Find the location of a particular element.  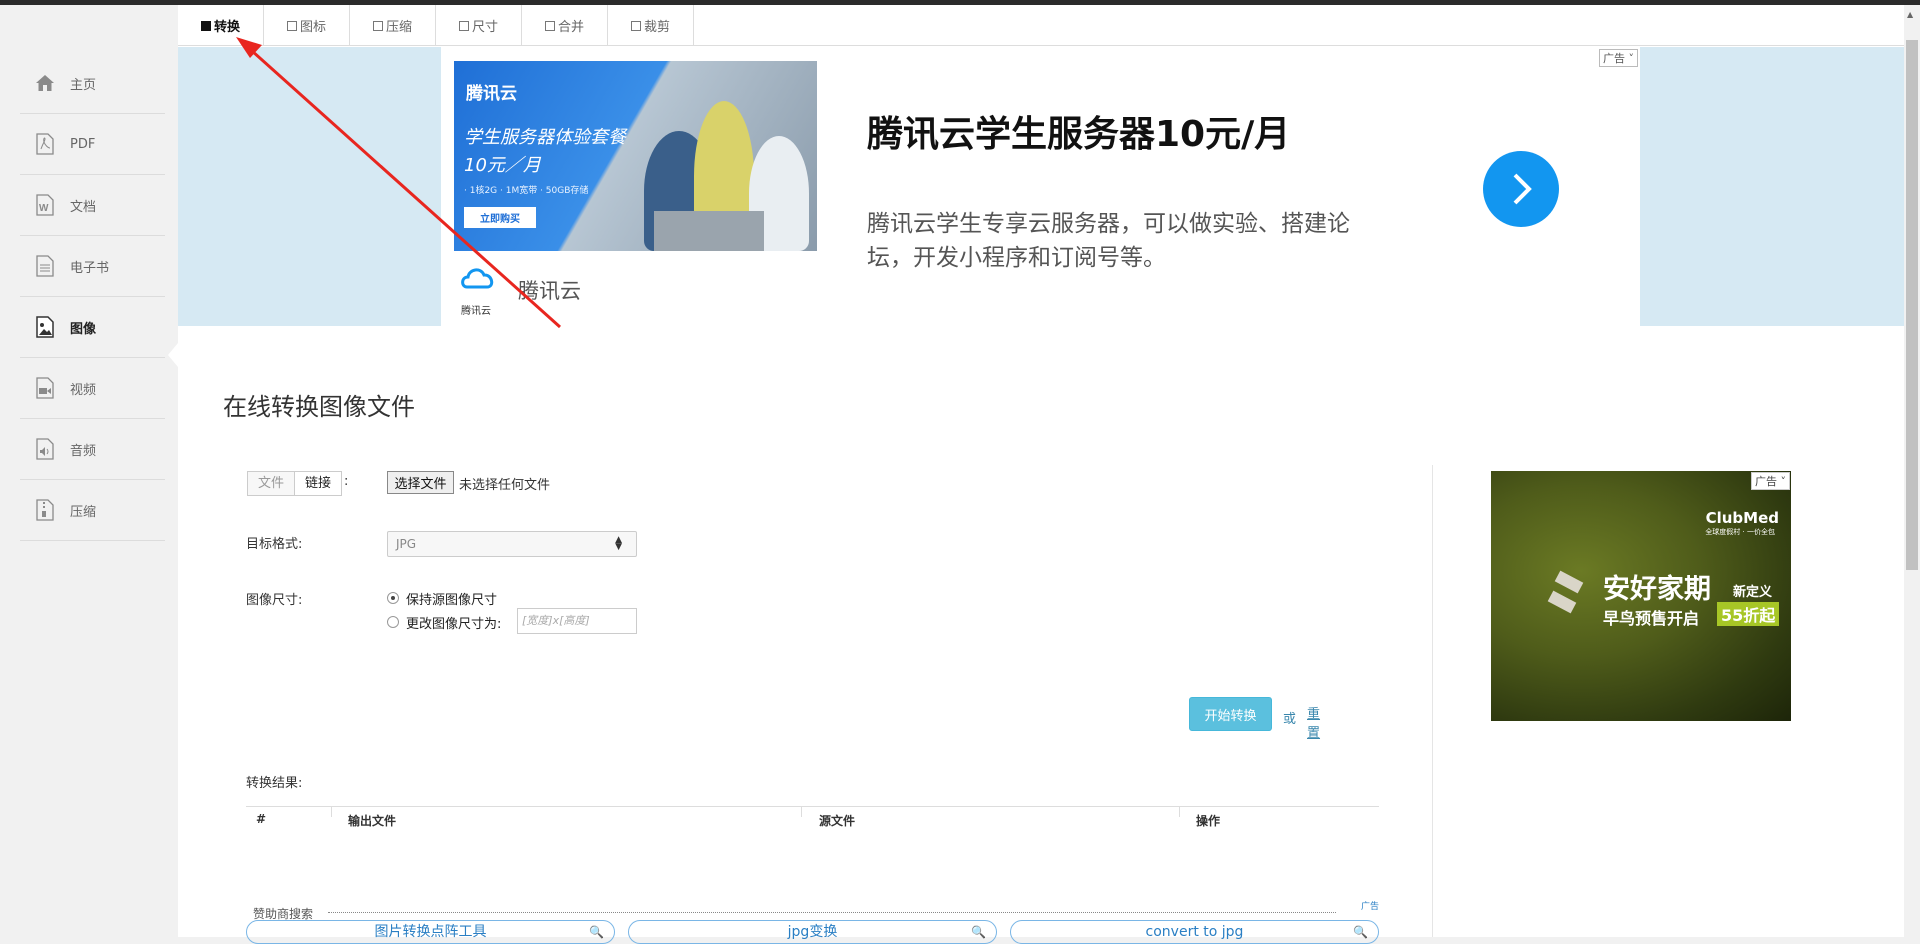

pill-label: 图片转换点阵工具 is located at coordinates (430, 932).